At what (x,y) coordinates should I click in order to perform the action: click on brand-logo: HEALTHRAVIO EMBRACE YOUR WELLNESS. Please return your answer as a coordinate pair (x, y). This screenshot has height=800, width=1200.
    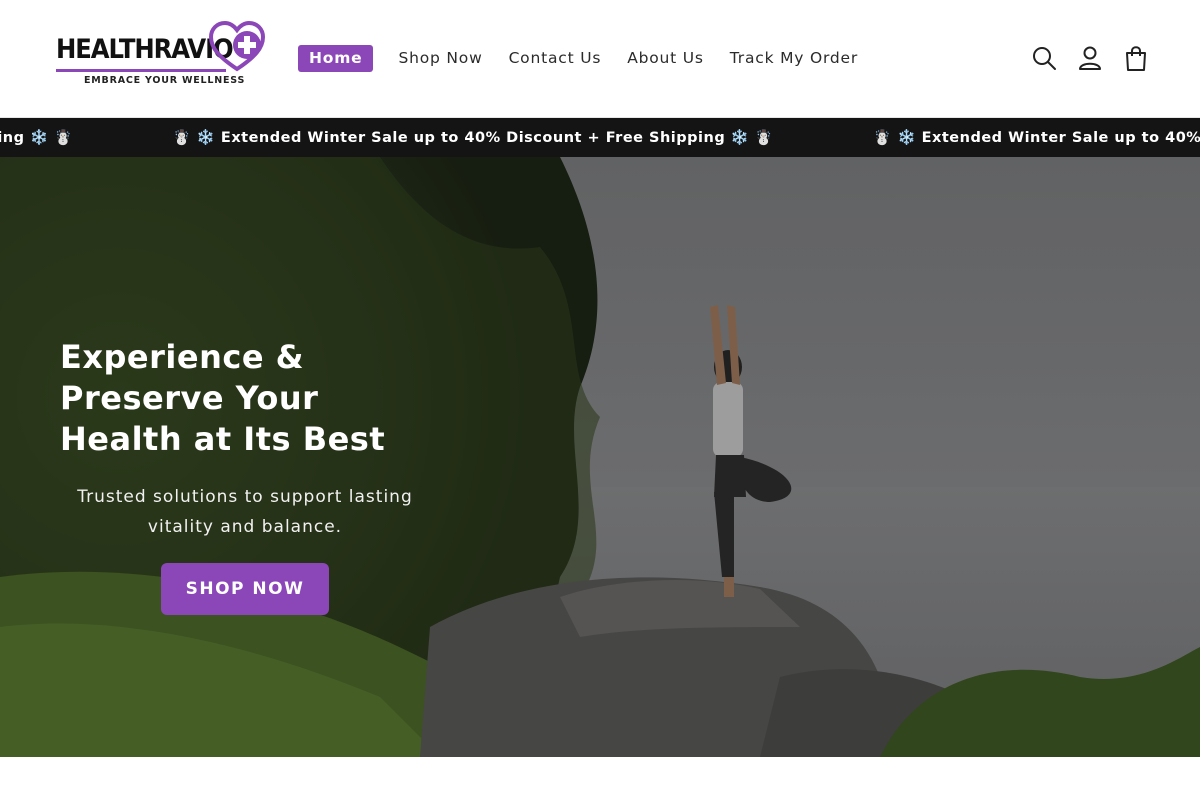
    Looking at the image, I should click on (161, 55).